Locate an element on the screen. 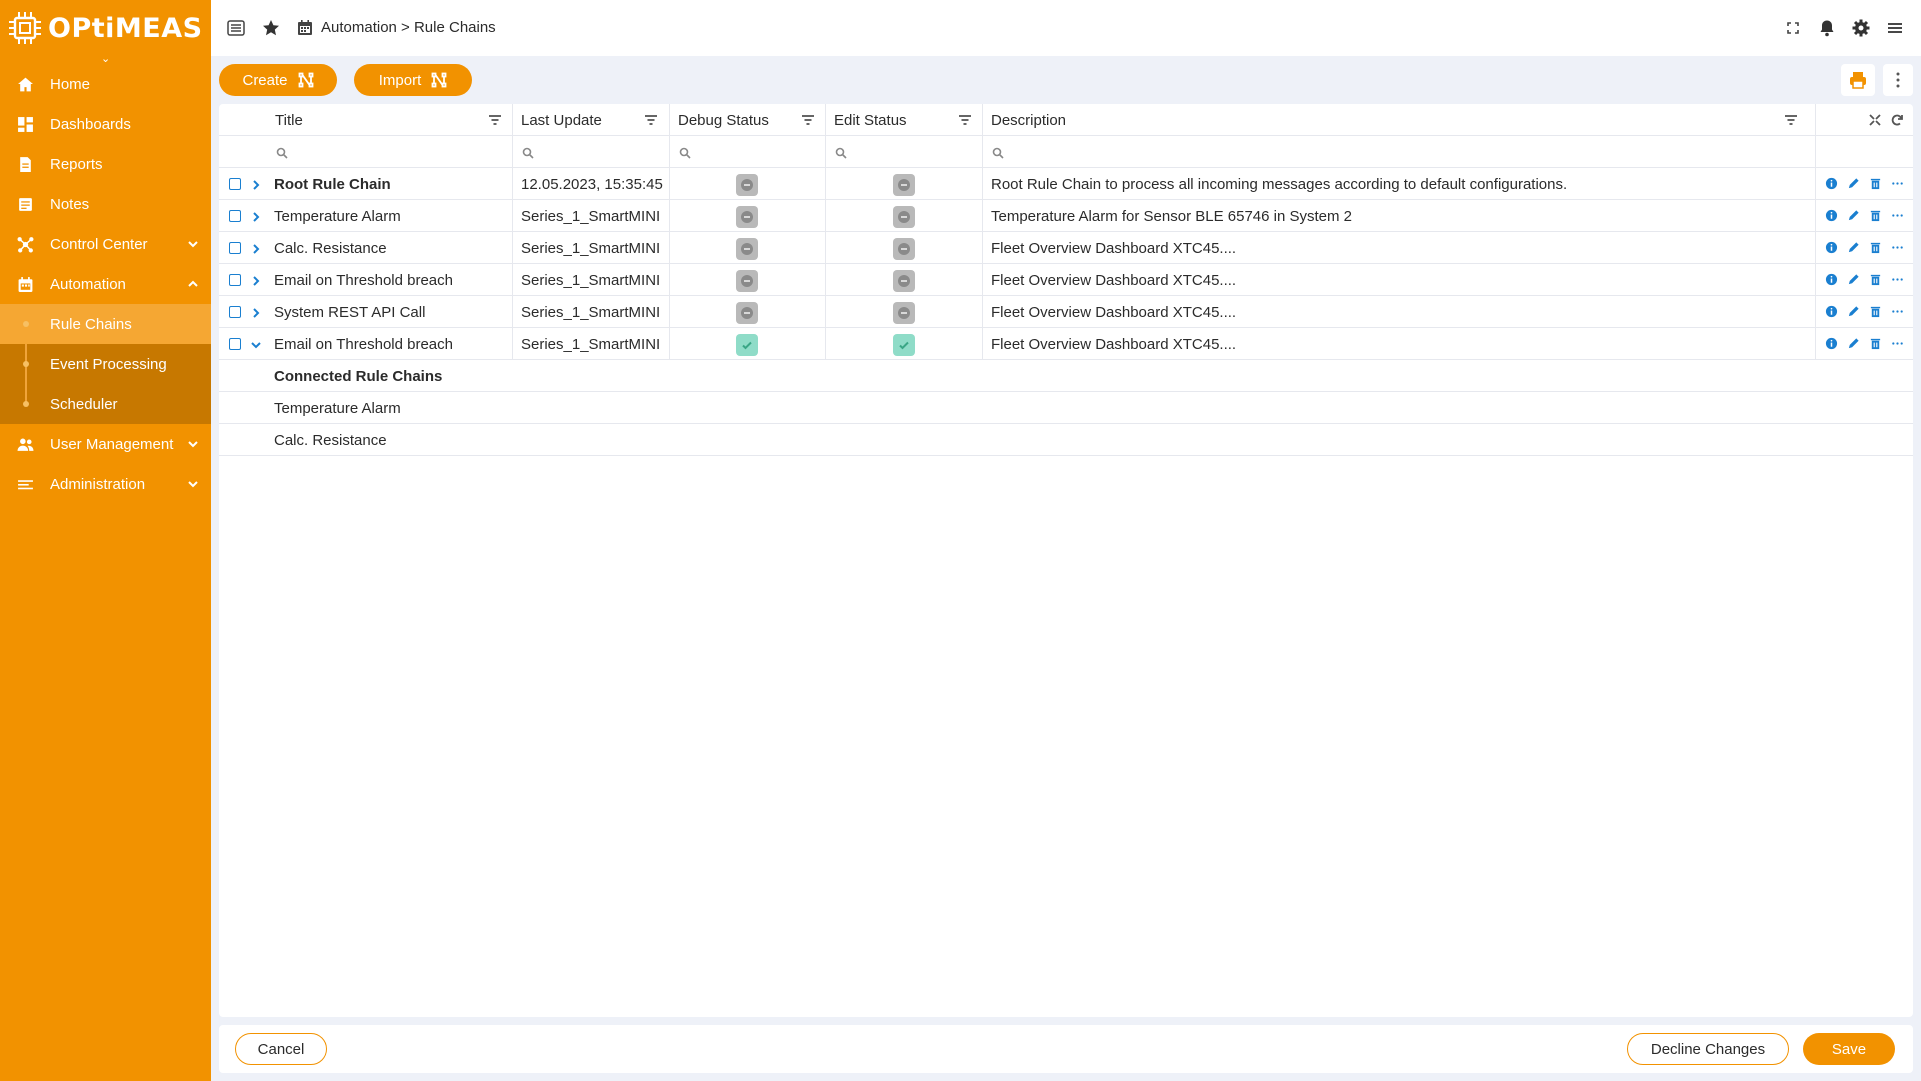 This screenshot has height=1081, width=1921. column-header-title: Title is located at coordinates (289, 120).